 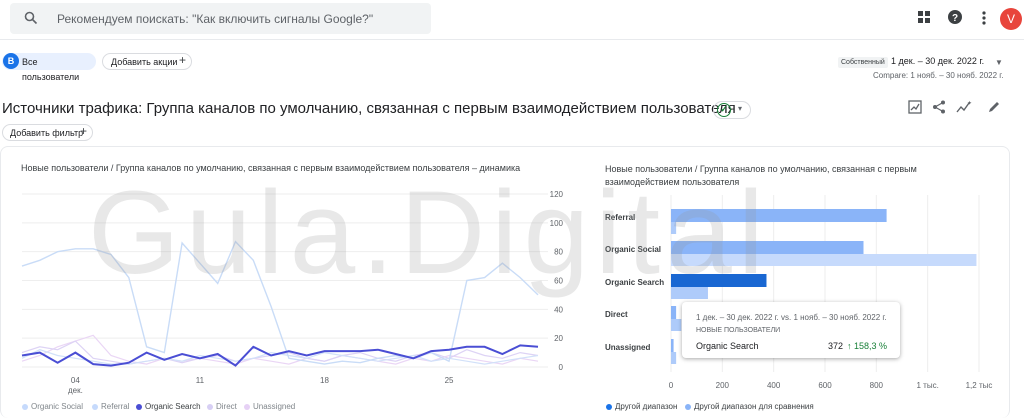 I want to click on x-tick-label: 1,2 тыс, so click(x=979, y=385).